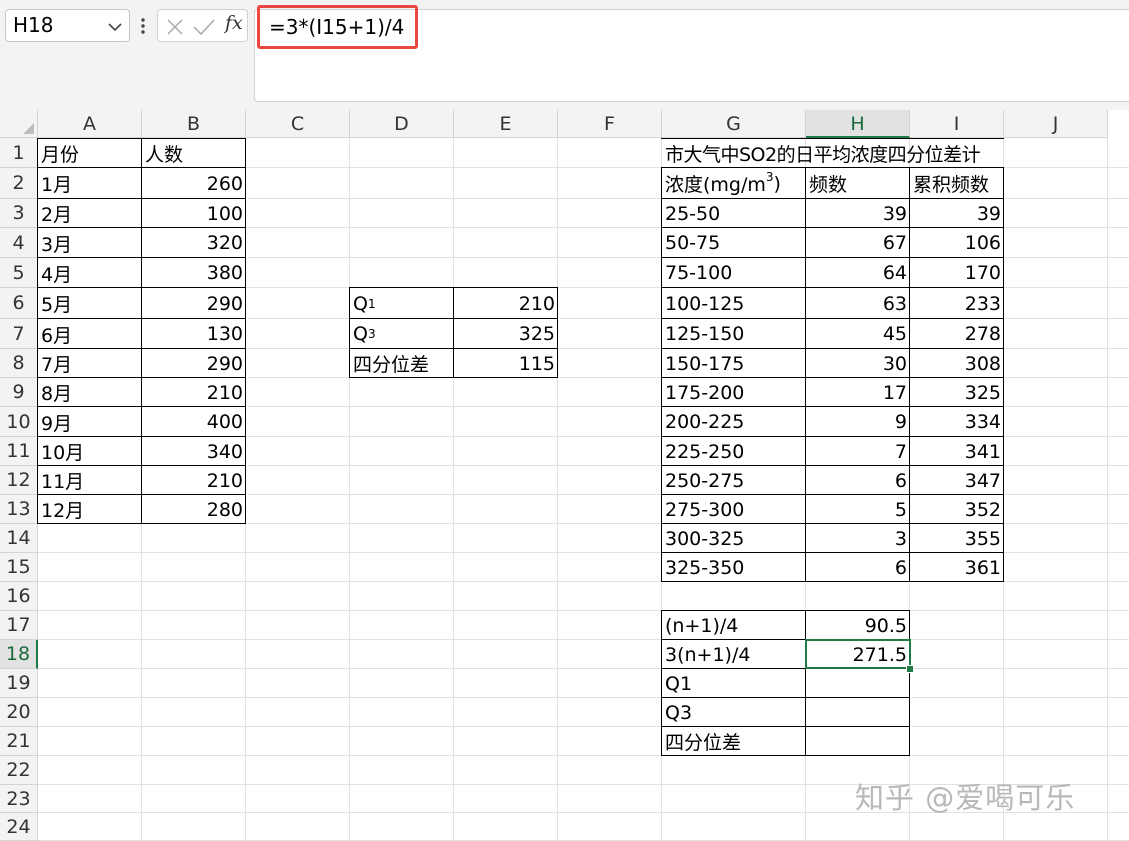 The image size is (1129, 841). Describe the element at coordinates (957, 451) in the screenshot. I see `cumulative-cell: 341` at that location.